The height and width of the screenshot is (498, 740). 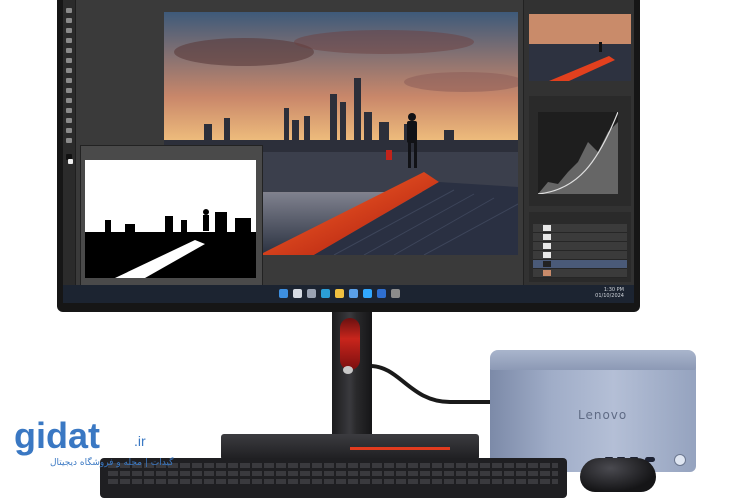 What do you see at coordinates (69, 90) in the screenshot?
I see `gradient-tool-icon` at bounding box center [69, 90].